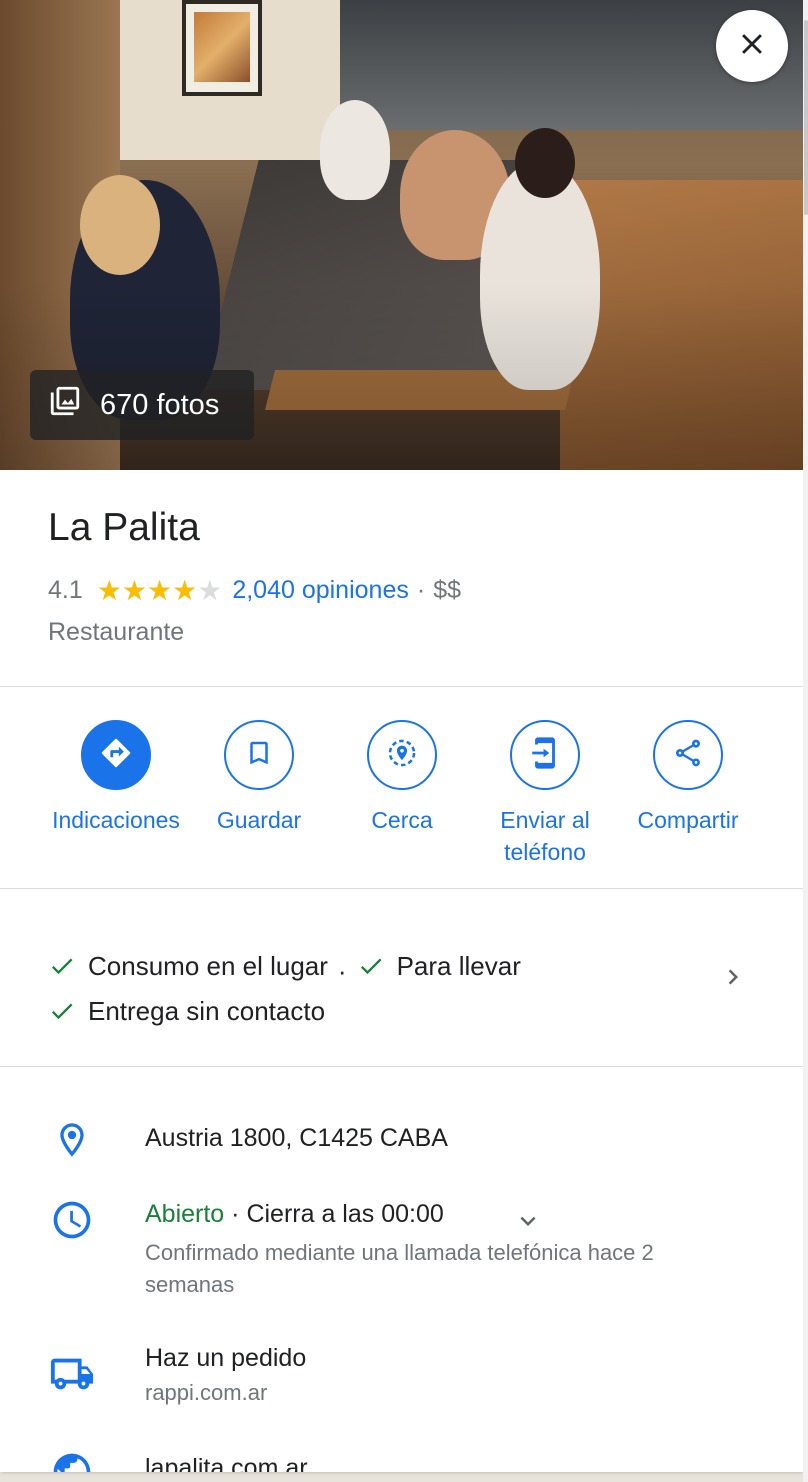 Image resolution: width=808 pixels, height=1482 pixels. Describe the element at coordinates (72, 1220) in the screenshot. I see `clock-icon` at that location.